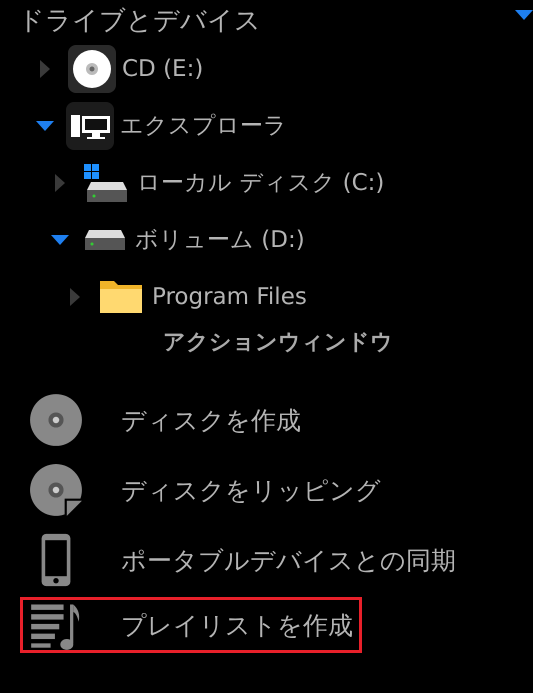  I want to click on section-title: ドライブとデバイス, so click(139, 21).